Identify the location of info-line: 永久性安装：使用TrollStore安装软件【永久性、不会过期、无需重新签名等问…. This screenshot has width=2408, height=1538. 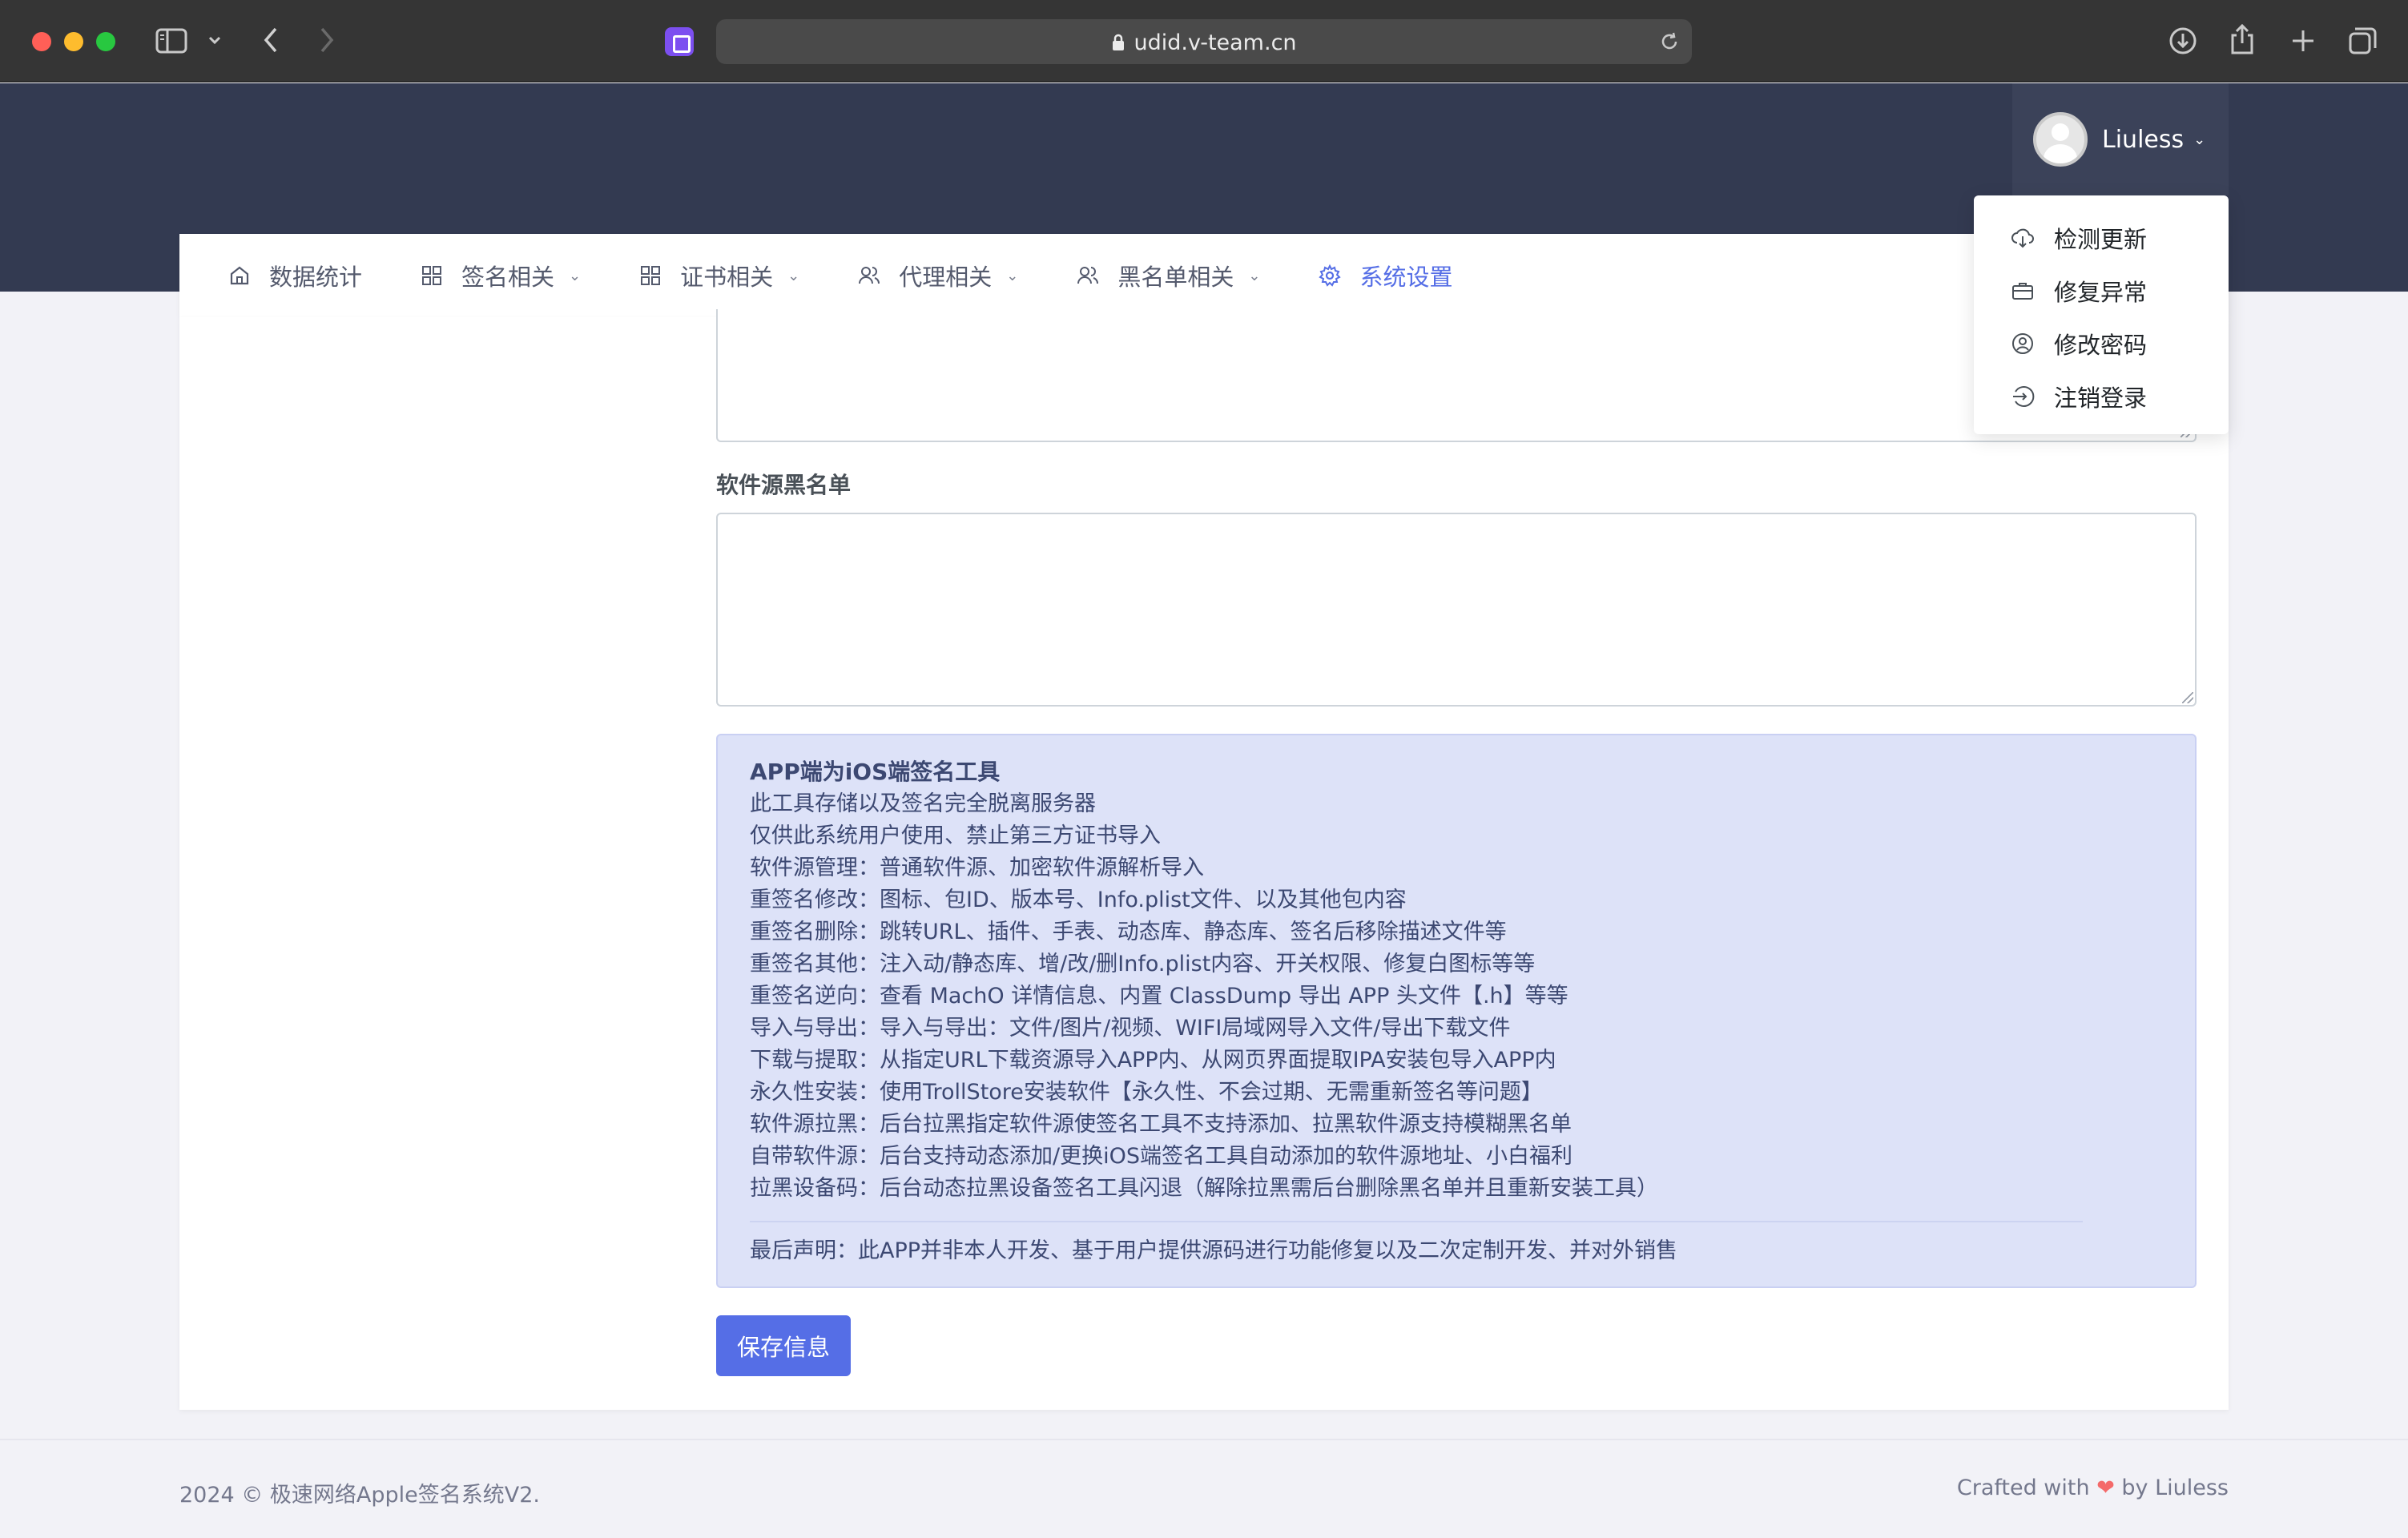
(1146, 1093).